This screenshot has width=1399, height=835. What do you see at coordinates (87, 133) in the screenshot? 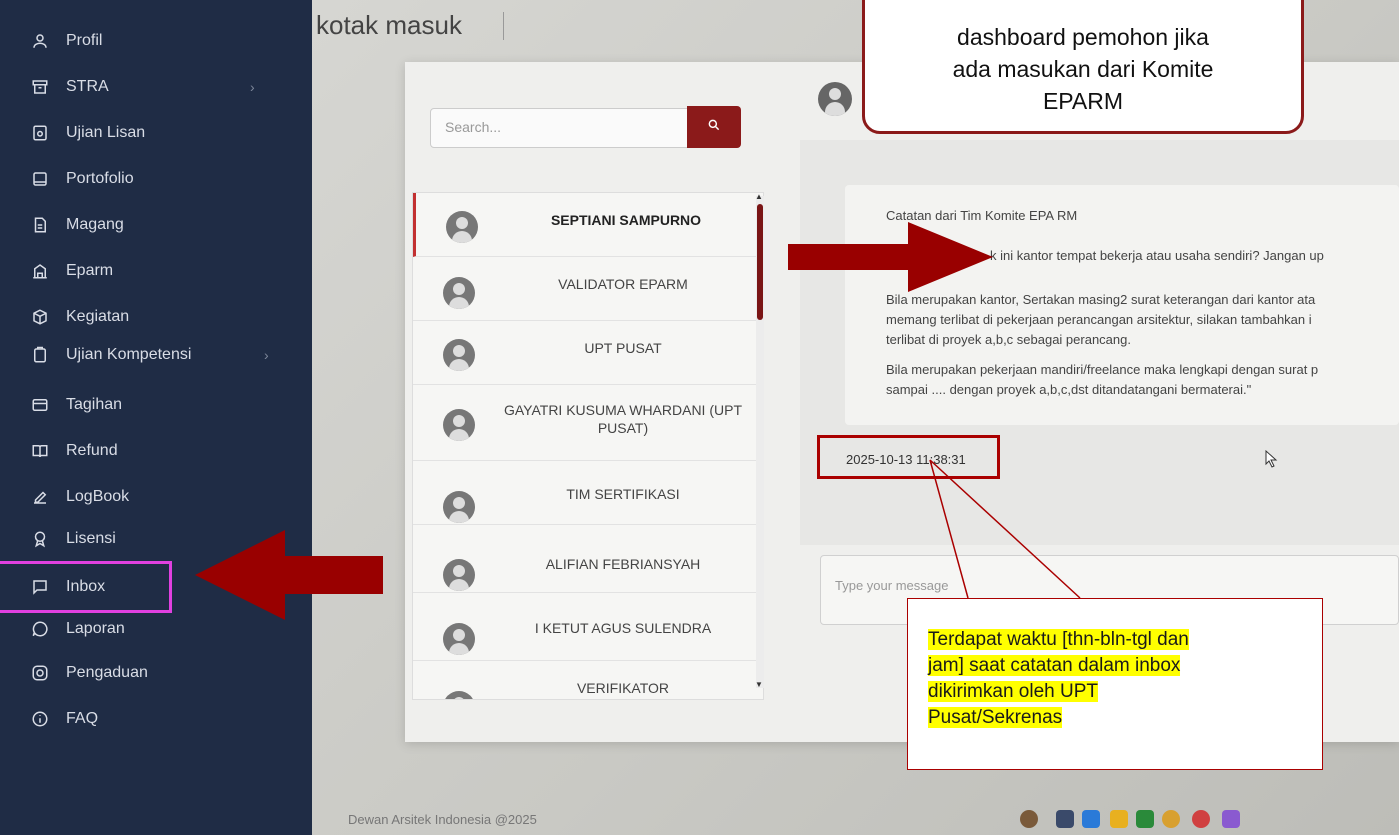
I see `sidebar-item-ujian-lisan: Ujian Lisan` at bounding box center [87, 133].